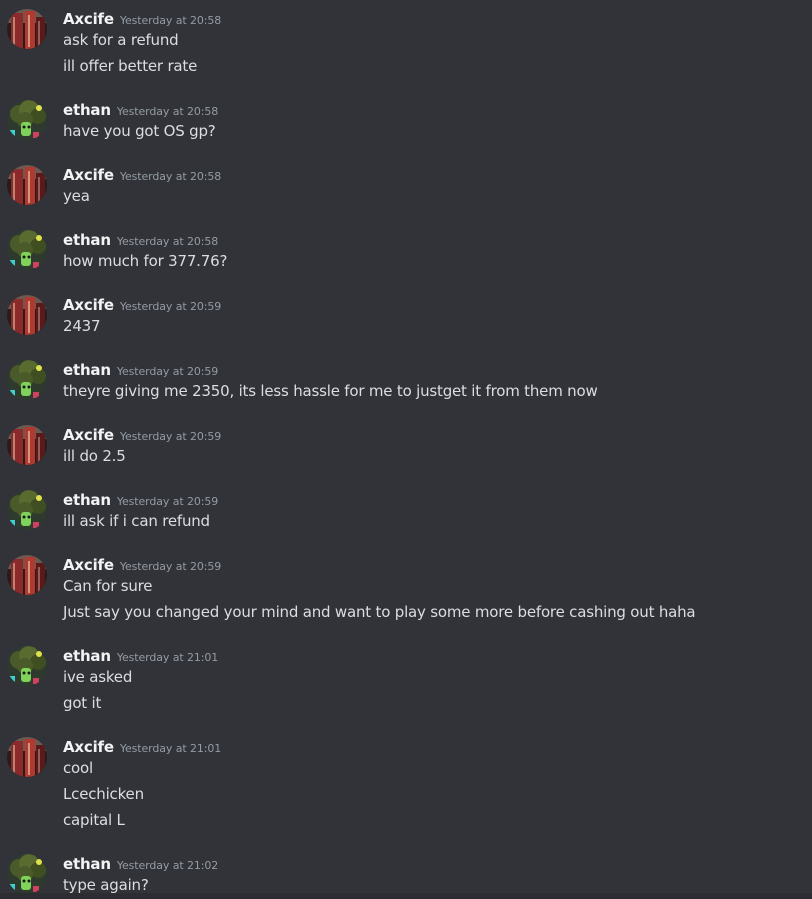 The image size is (812, 899). I want to click on message-header: Axcife Yesterday at 21:01, so click(142, 748).